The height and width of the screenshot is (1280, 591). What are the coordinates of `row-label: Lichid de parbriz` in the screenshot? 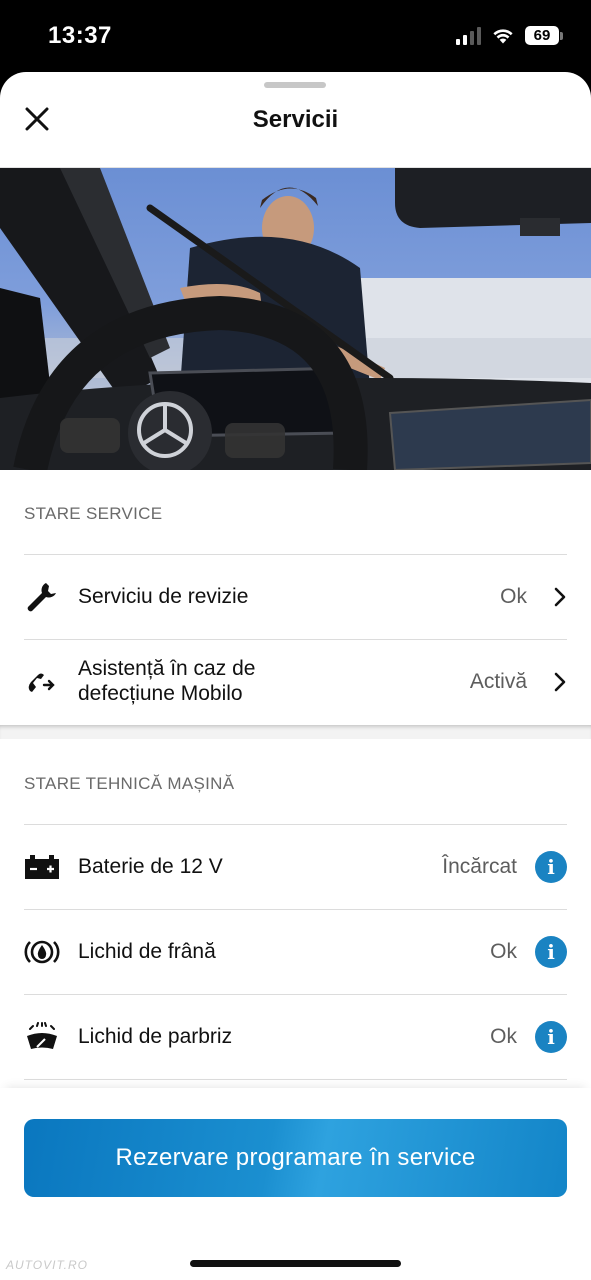 It's located at (155, 1036).